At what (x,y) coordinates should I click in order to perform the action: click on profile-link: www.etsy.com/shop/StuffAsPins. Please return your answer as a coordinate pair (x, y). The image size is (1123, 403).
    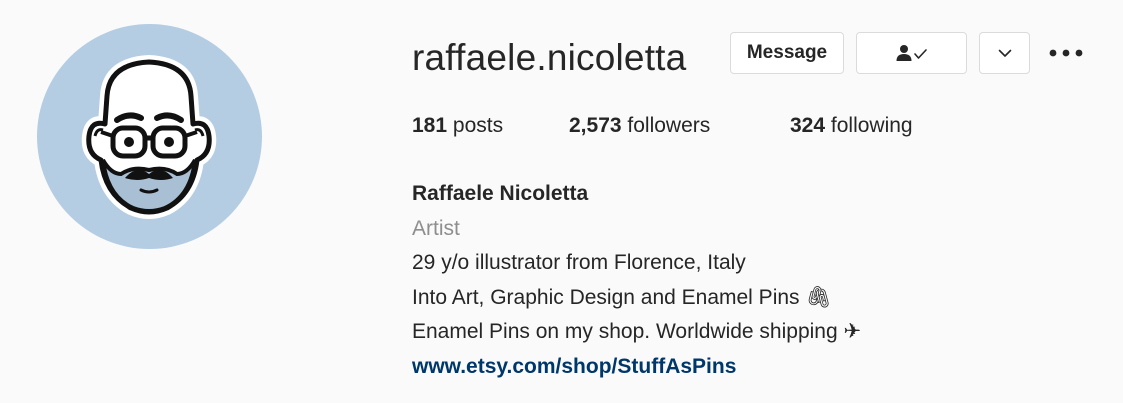
    Looking at the image, I should click on (574, 366).